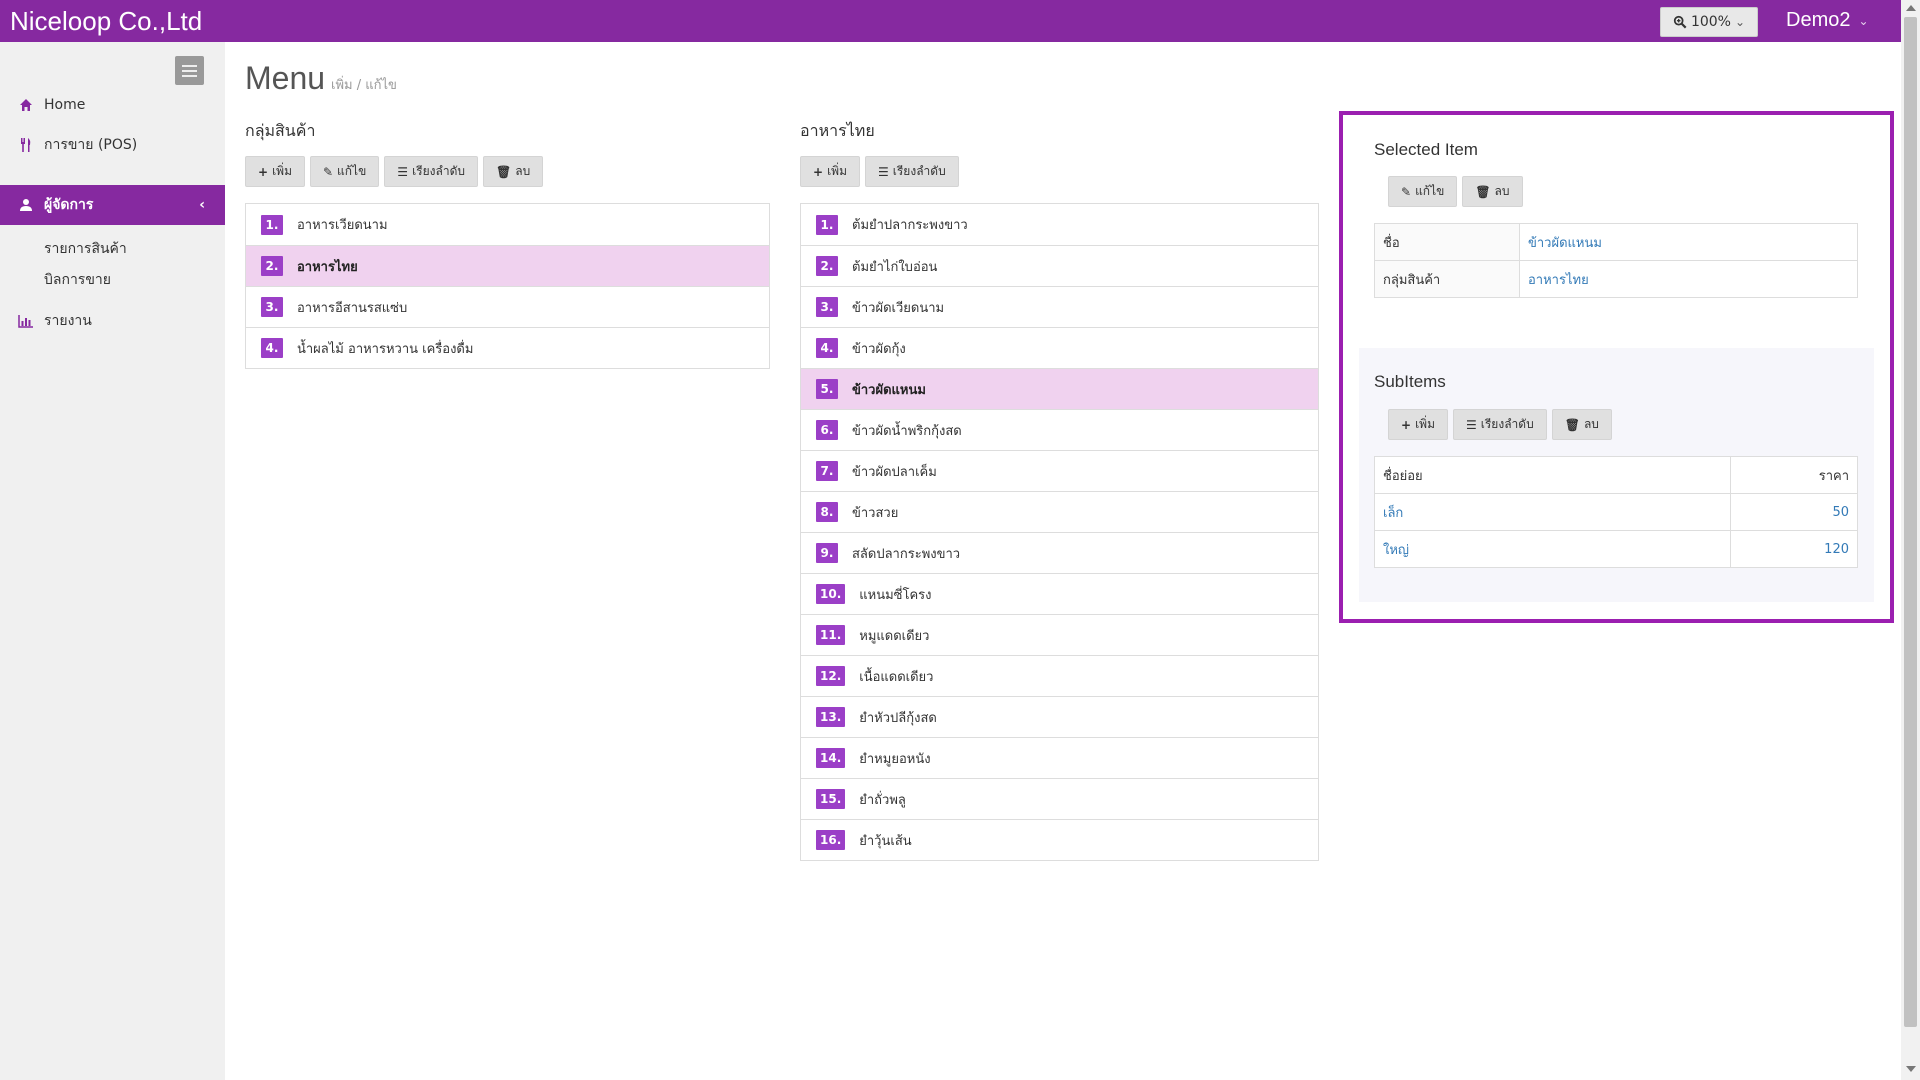 The width and height of the screenshot is (1920, 1080). What do you see at coordinates (1059, 757) in the screenshot?
I see `list-item: 14. ยำหมูยอหนัง` at bounding box center [1059, 757].